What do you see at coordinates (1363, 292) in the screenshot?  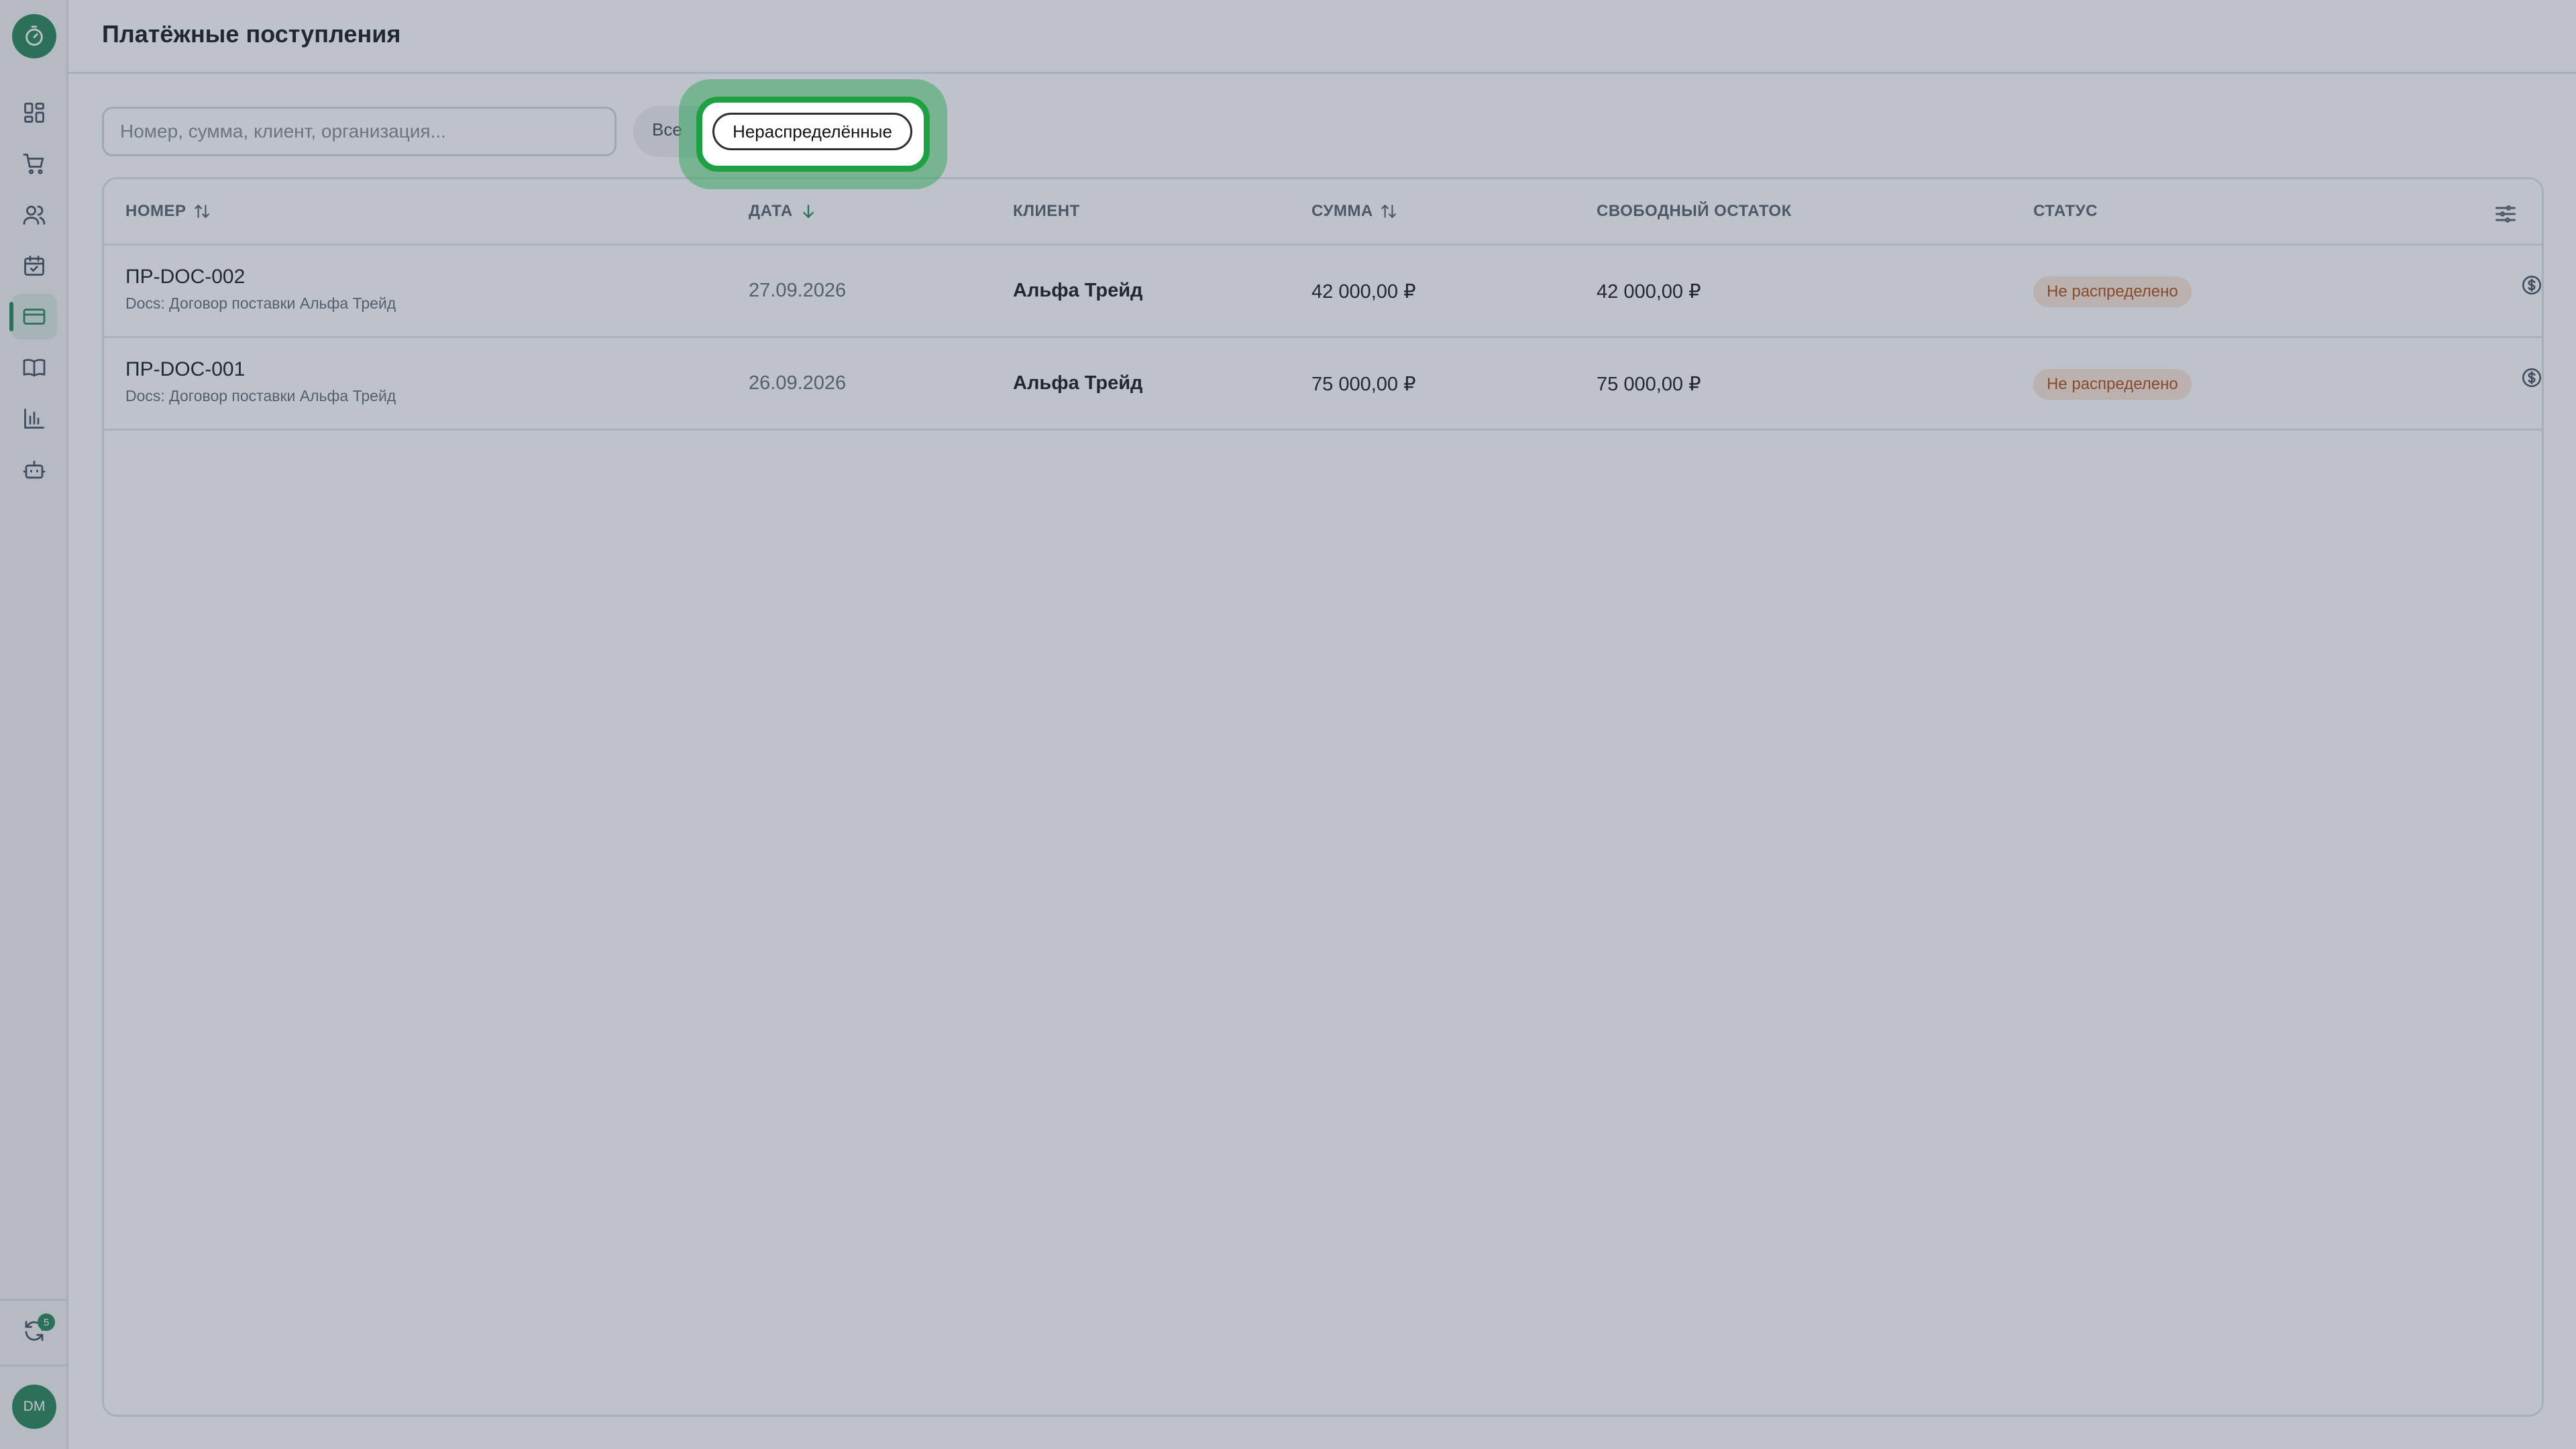 I see `payment-amount: 42 000,00 ₽` at bounding box center [1363, 292].